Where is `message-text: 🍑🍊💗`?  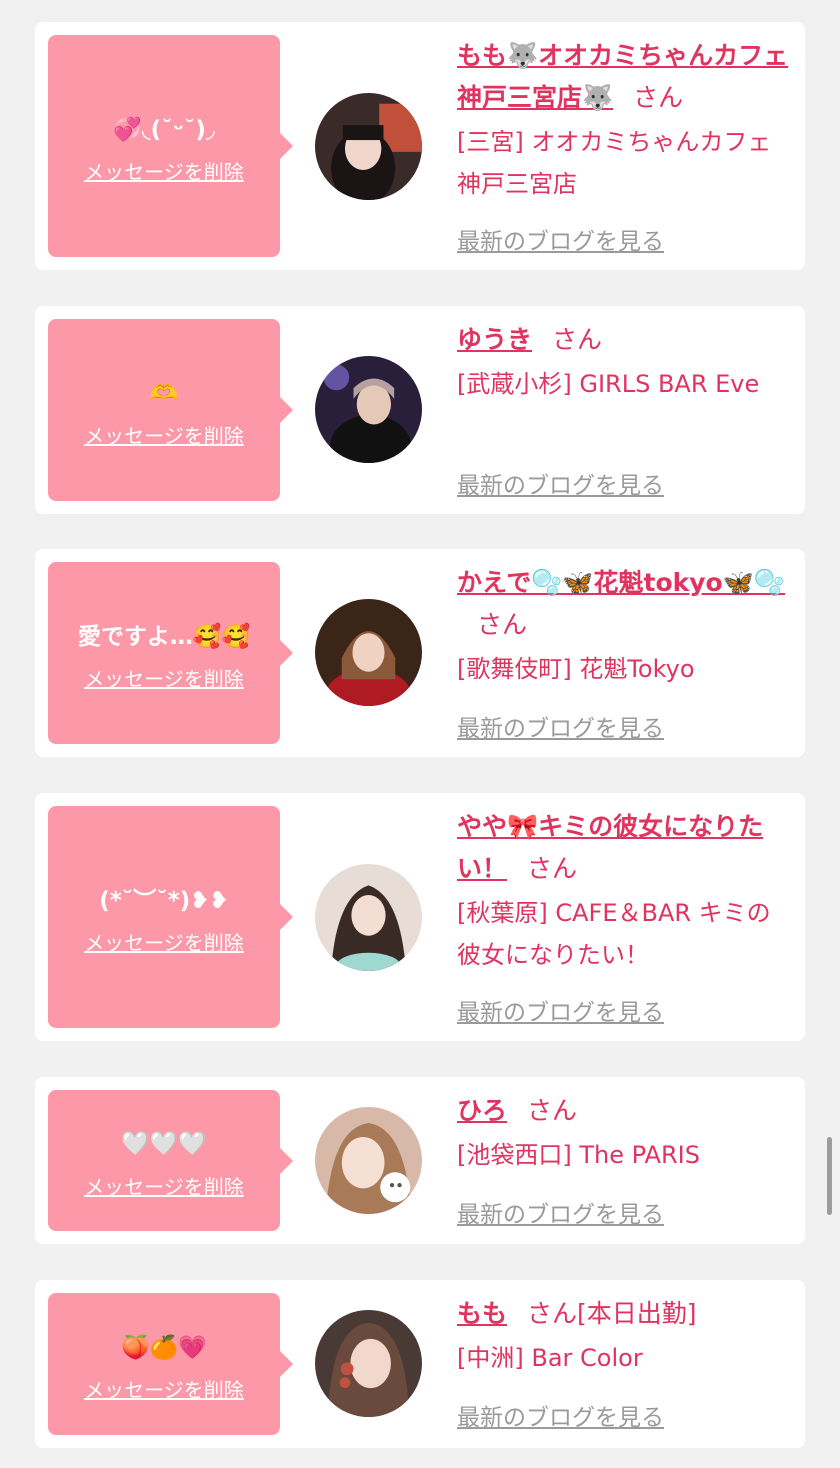 message-text: 🍑🍊💗 is located at coordinates (164, 1347).